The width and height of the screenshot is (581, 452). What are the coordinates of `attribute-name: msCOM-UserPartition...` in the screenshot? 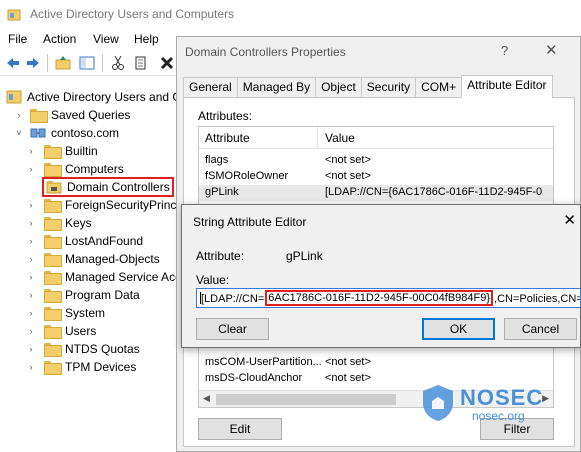 It's located at (263, 362).